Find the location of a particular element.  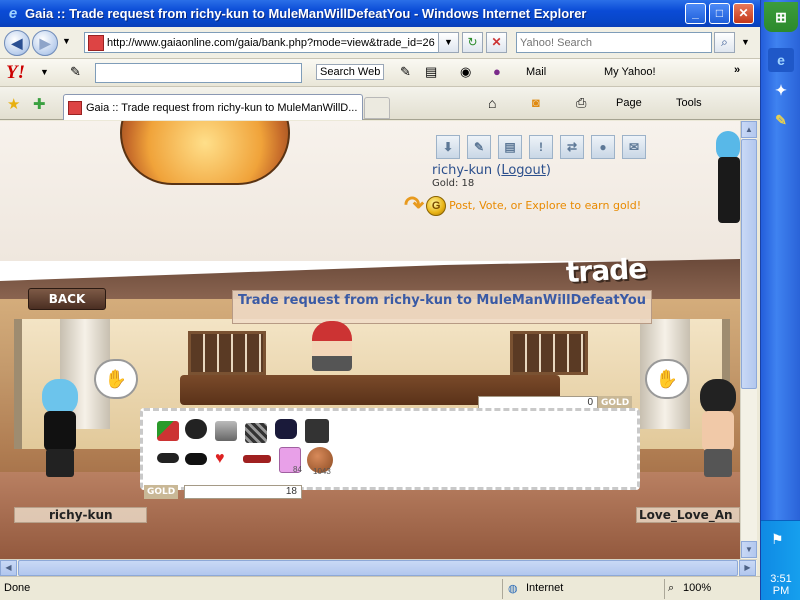

item-card-count: 84 is located at coordinates (297, 469).